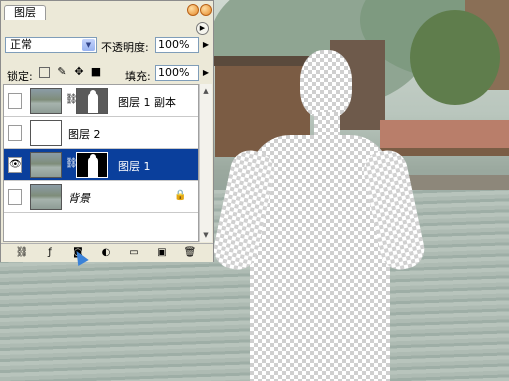 The width and height of the screenshot is (509, 381). Describe the element at coordinates (51, 45) in the screenshot. I see `blend-mode-select: 正常 ▼` at that location.